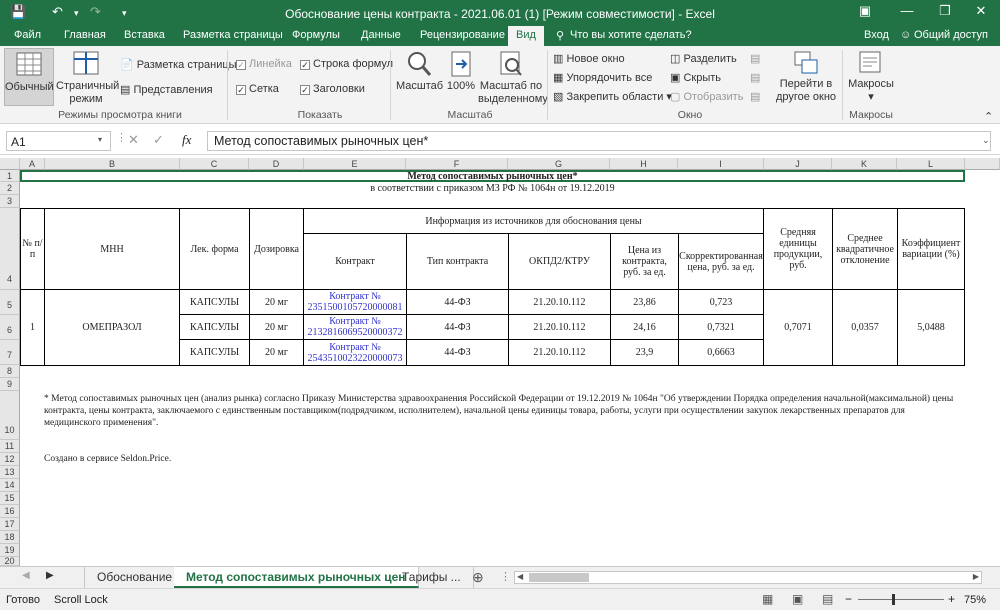 The height and width of the screenshot is (610, 1000). What do you see at coordinates (276, 249) in the screenshot?
I see `header-dose: Дозировка` at bounding box center [276, 249].